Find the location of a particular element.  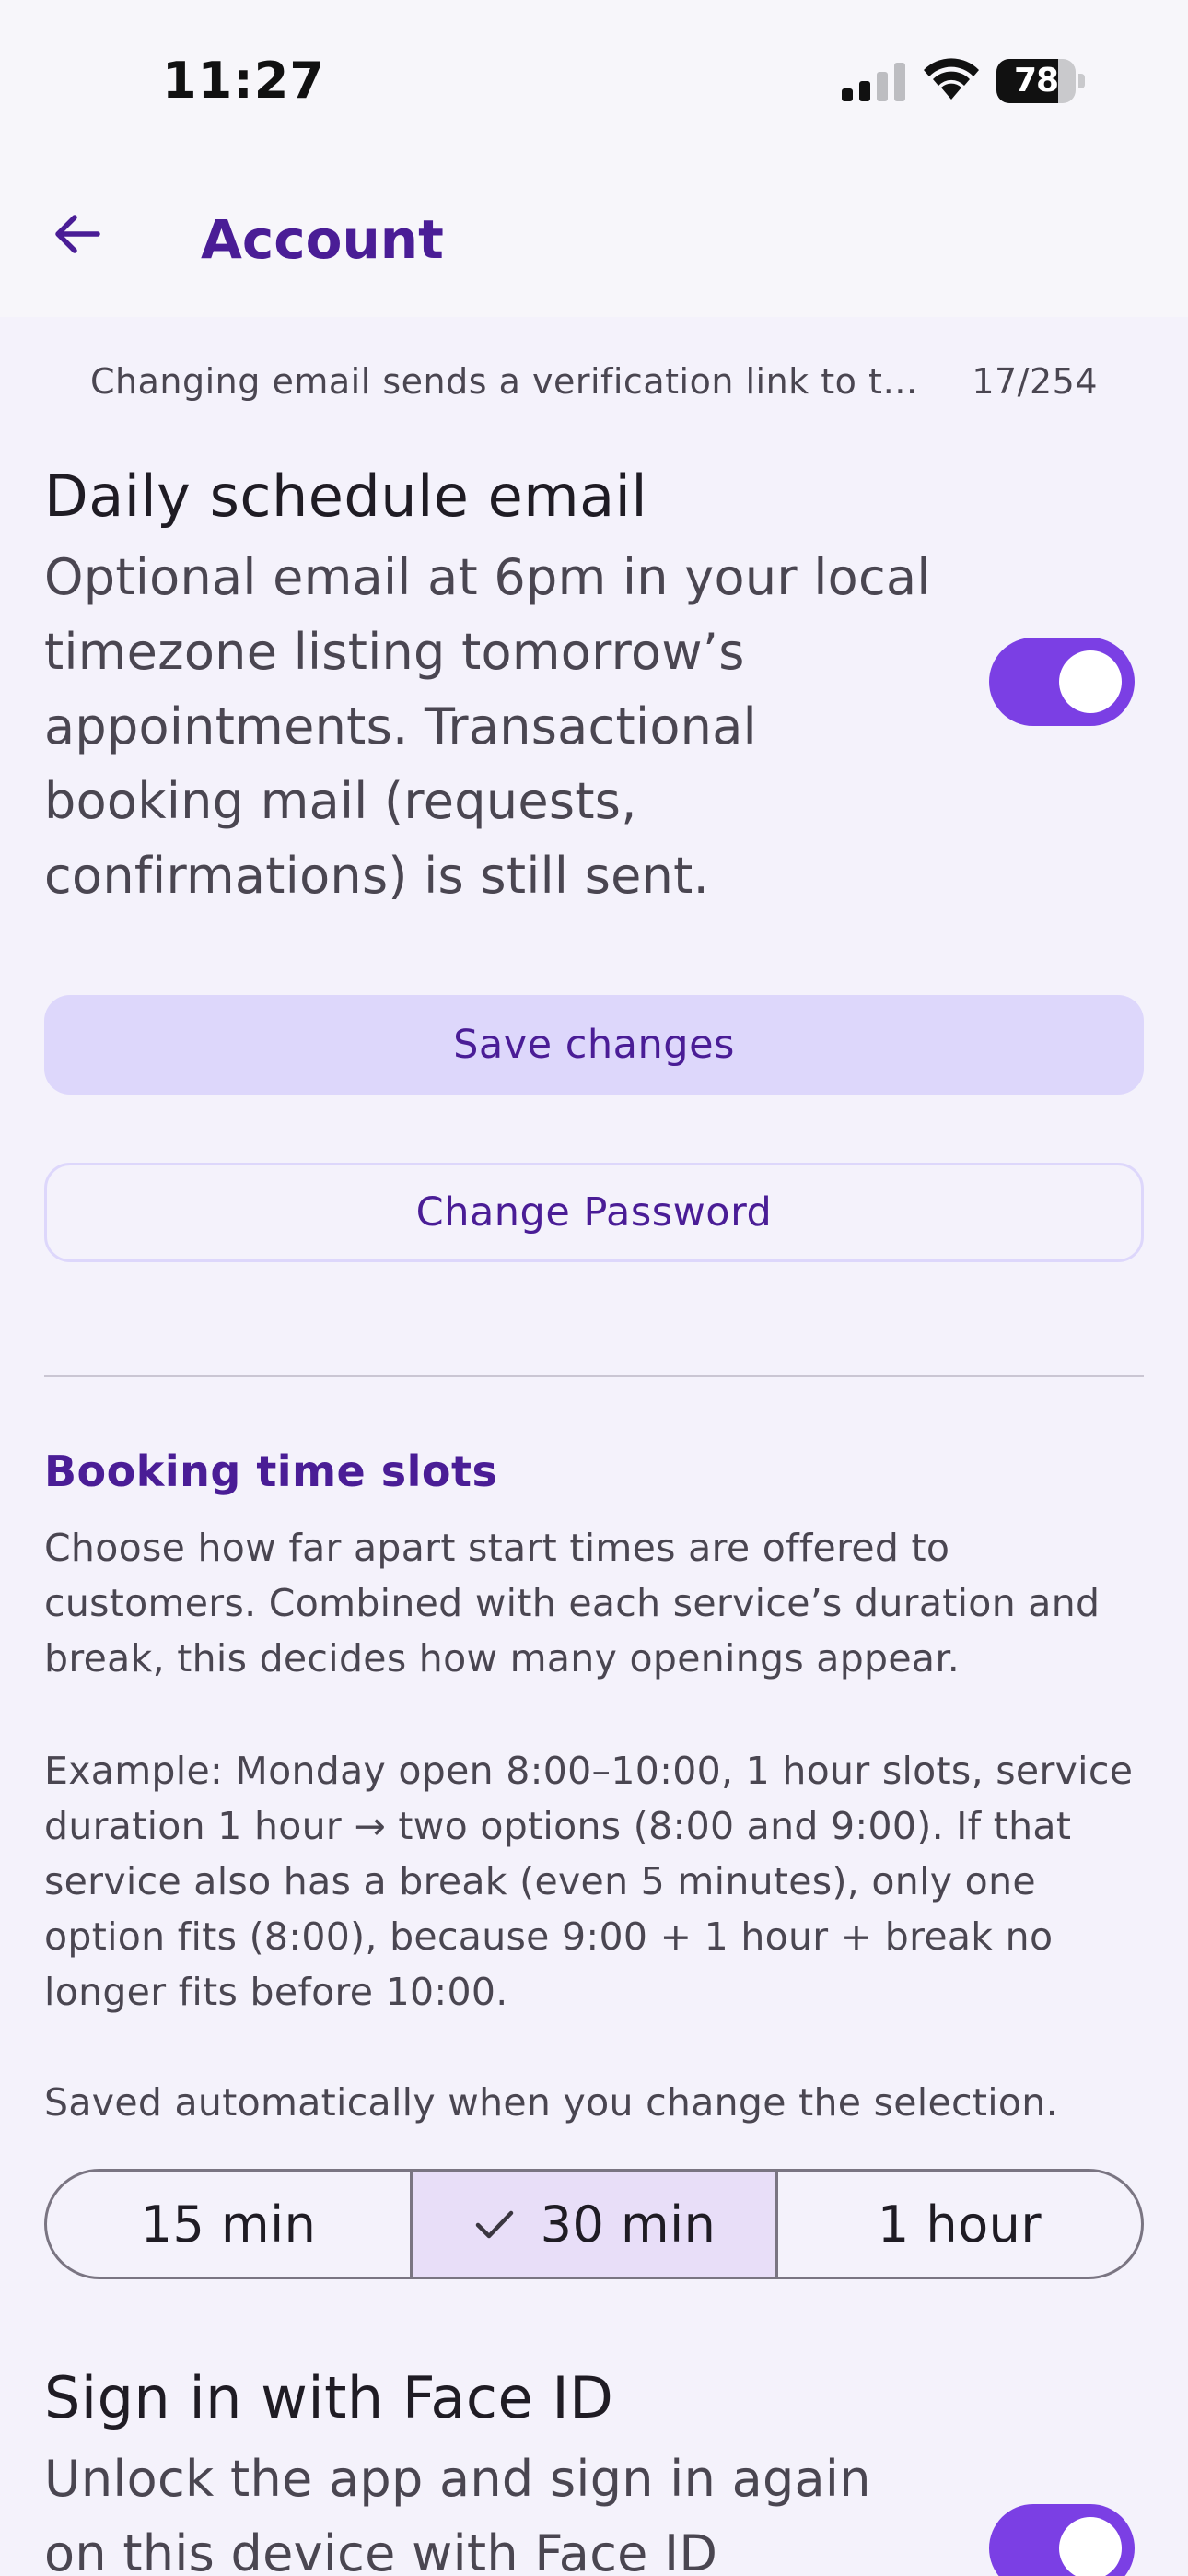

battery-body: 78 is located at coordinates (1036, 81).